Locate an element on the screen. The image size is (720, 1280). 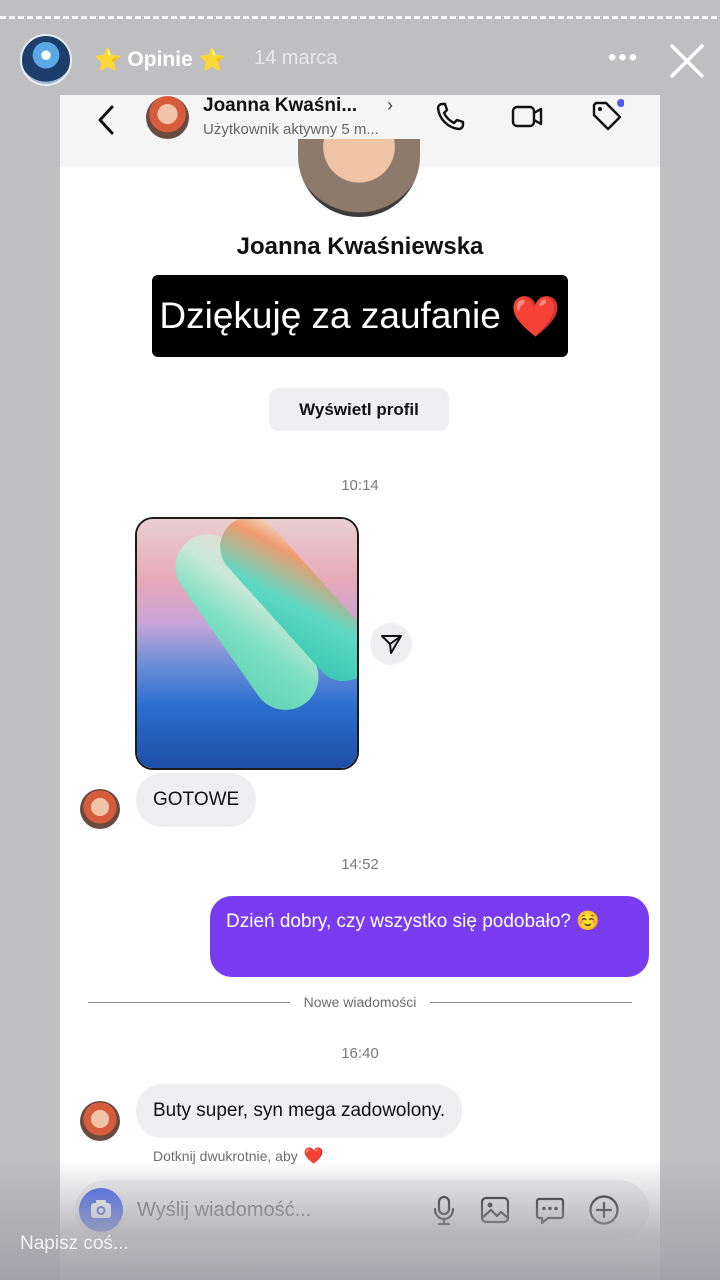
story-title: ⭐ Opinie ⭐ is located at coordinates (160, 60).